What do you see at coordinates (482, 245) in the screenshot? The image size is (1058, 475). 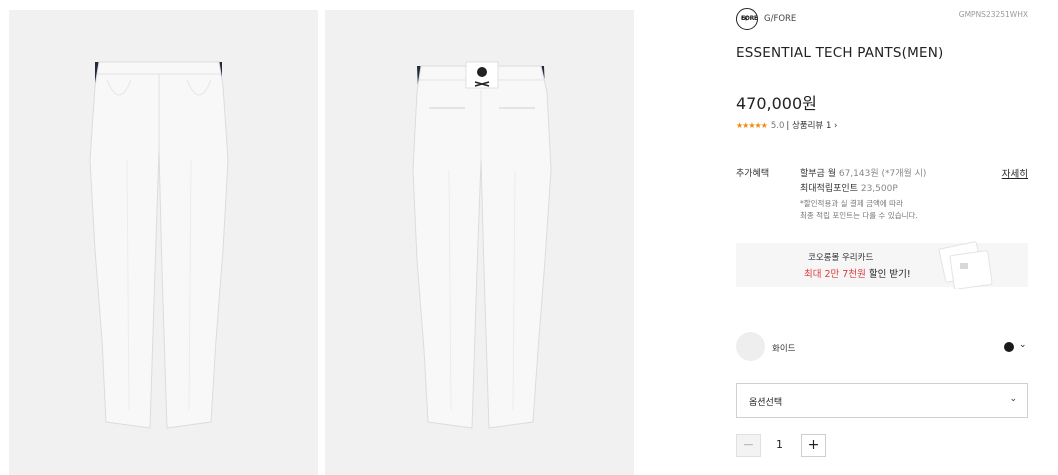 I see `pants-back-illustration` at bounding box center [482, 245].